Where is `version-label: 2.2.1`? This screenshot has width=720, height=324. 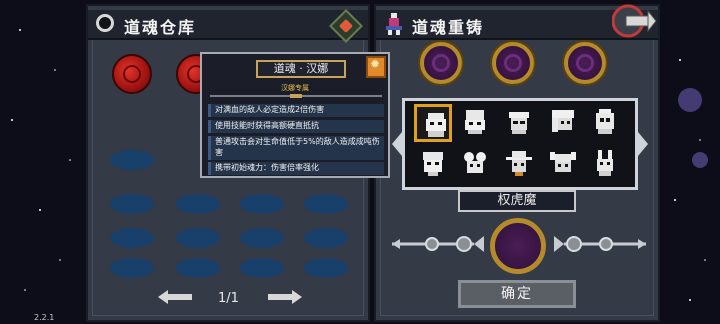 version-label: 2.2.1 is located at coordinates (44, 317).